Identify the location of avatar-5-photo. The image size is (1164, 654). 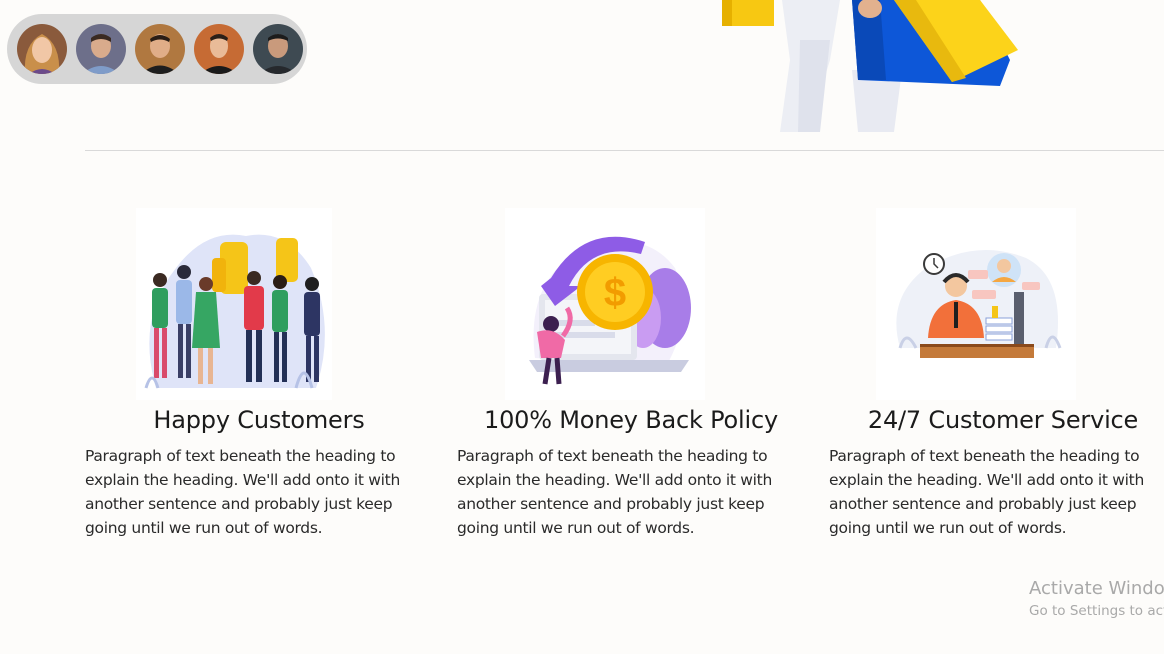
(278, 49).